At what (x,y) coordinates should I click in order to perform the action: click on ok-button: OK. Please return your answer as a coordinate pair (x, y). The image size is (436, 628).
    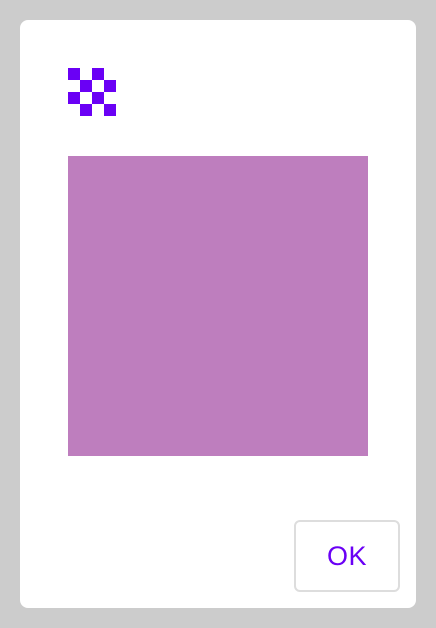
    Looking at the image, I should click on (347, 556).